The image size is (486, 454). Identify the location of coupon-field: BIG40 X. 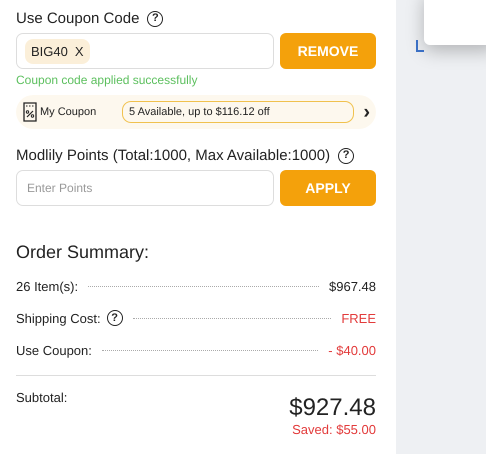
(145, 51).